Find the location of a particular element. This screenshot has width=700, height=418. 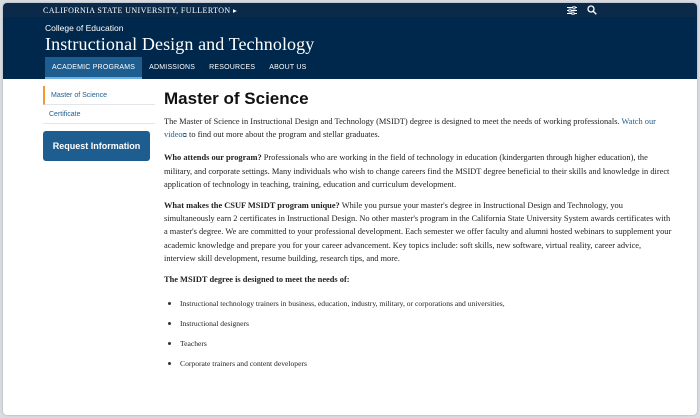

university-link: CALIFORNIA STATE UNIVERSITY, FULLERTON ▸ is located at coordinates (140, 10).